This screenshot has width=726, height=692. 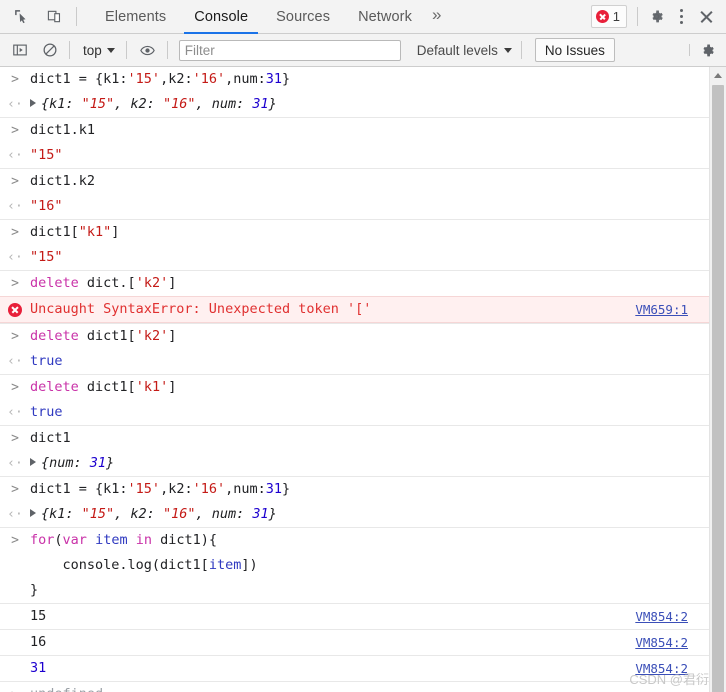 I want to click on gear-icon, so click(x=656, y=17).